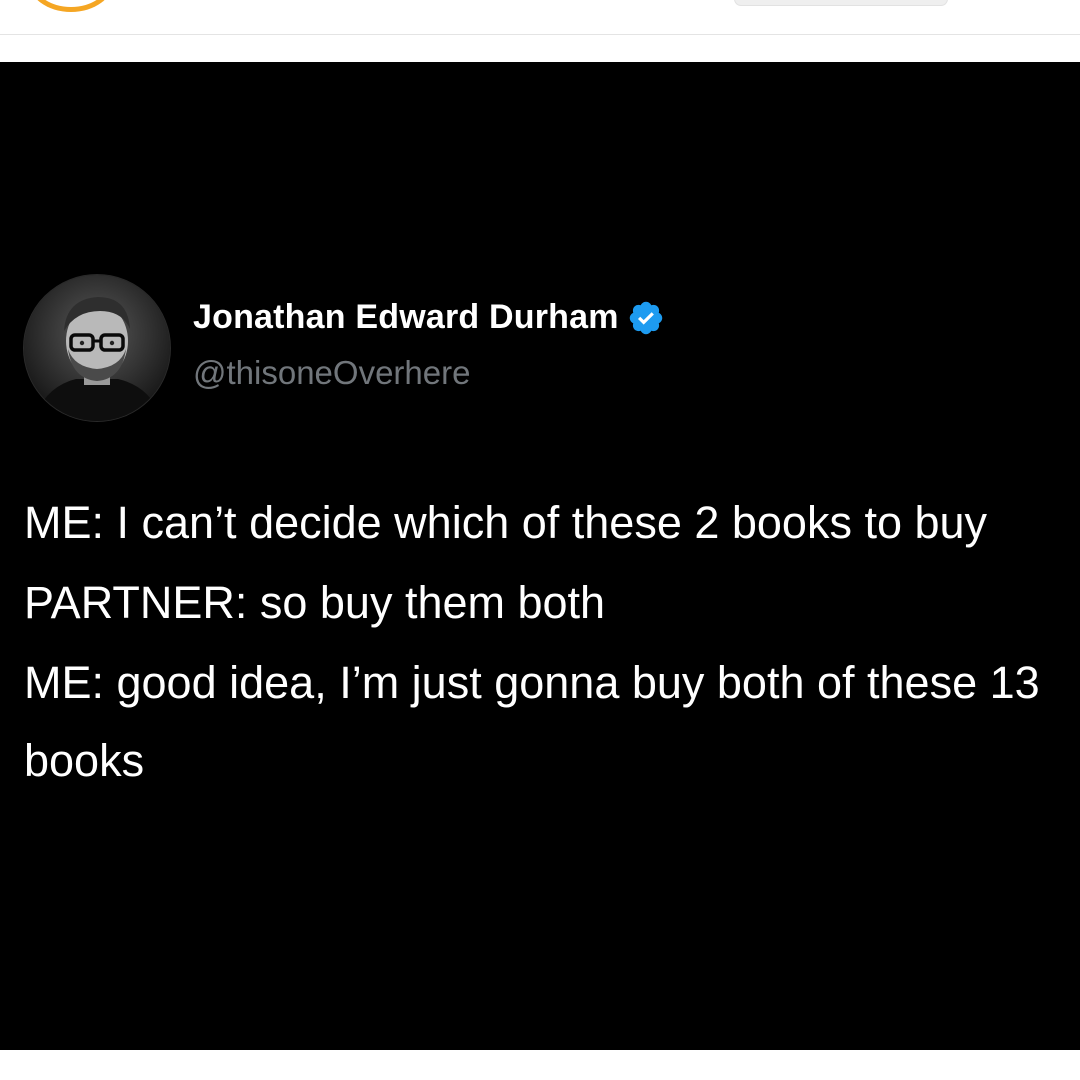 The height and width of the screenshot is (1080, 1080). Describe the element at coordinates (406, 317) in the screenshot. I see `author-name-text: Jonathan Edward Durham` at that location.